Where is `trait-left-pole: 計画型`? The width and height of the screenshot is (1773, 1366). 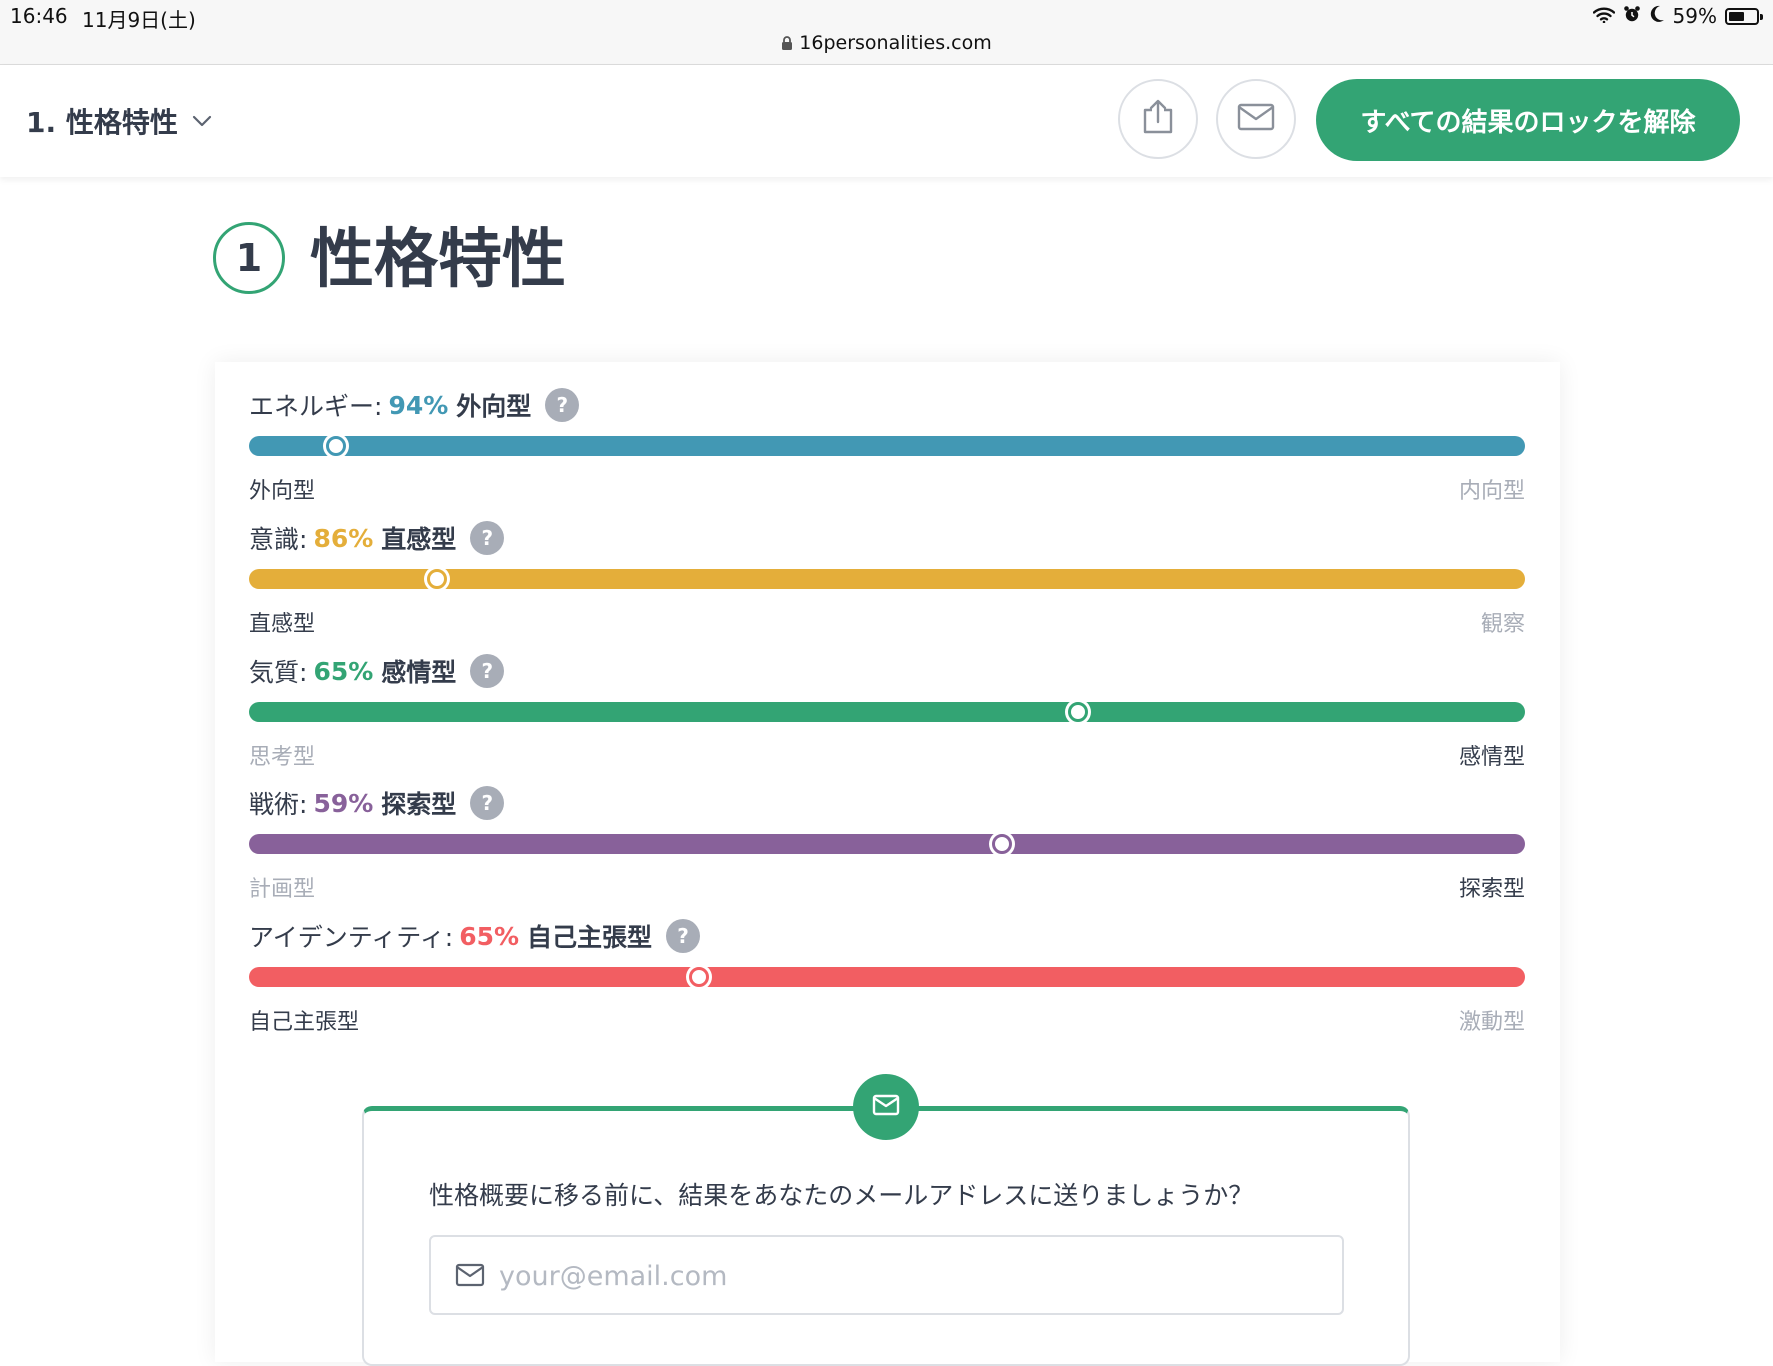
trait-left-pole: 計画型 is located at coordinates (282, 889).